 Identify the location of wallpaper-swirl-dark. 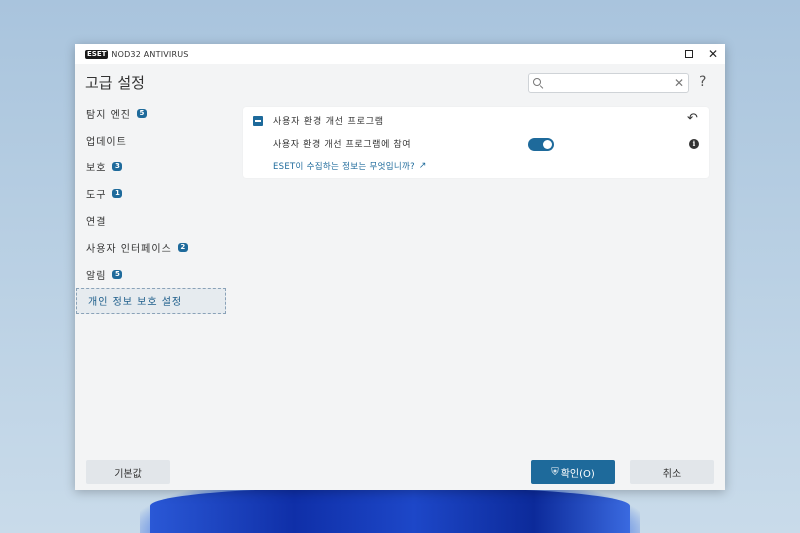
(390, 510).